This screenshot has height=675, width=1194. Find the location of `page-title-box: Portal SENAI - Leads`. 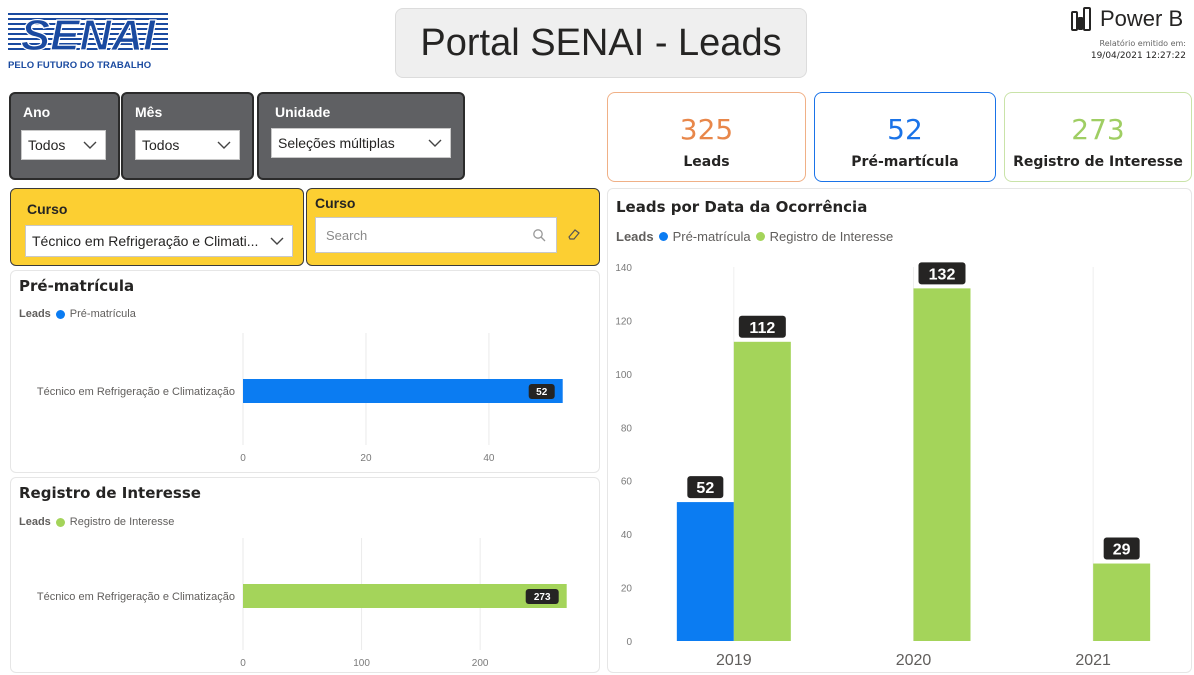

page-title-box: Portal SENAI - Leads is located at coordinates (601, 43).